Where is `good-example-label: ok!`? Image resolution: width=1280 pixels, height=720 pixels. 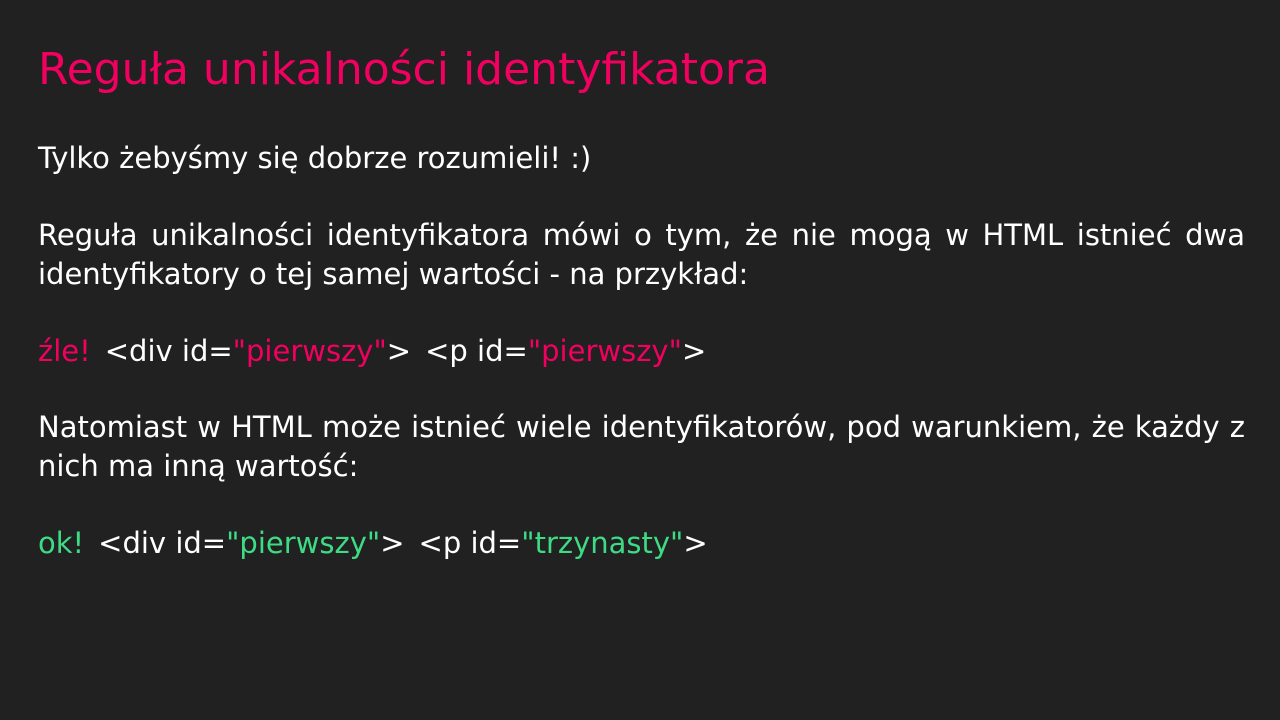
good-example-label: ok! is located at coordinates (61, 543).